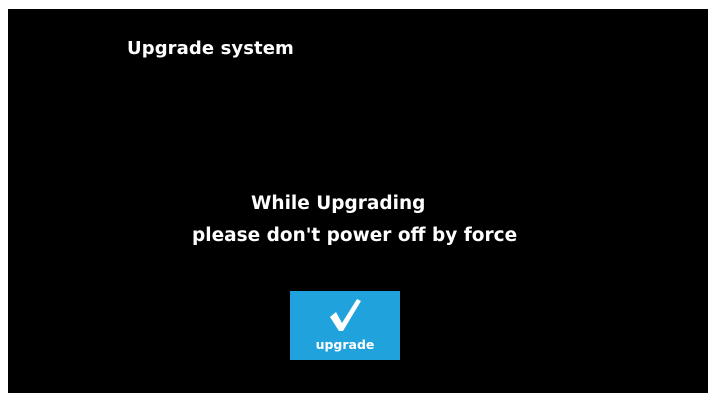  I want to click on upgrade-button: upgrade, so click(345, 325).